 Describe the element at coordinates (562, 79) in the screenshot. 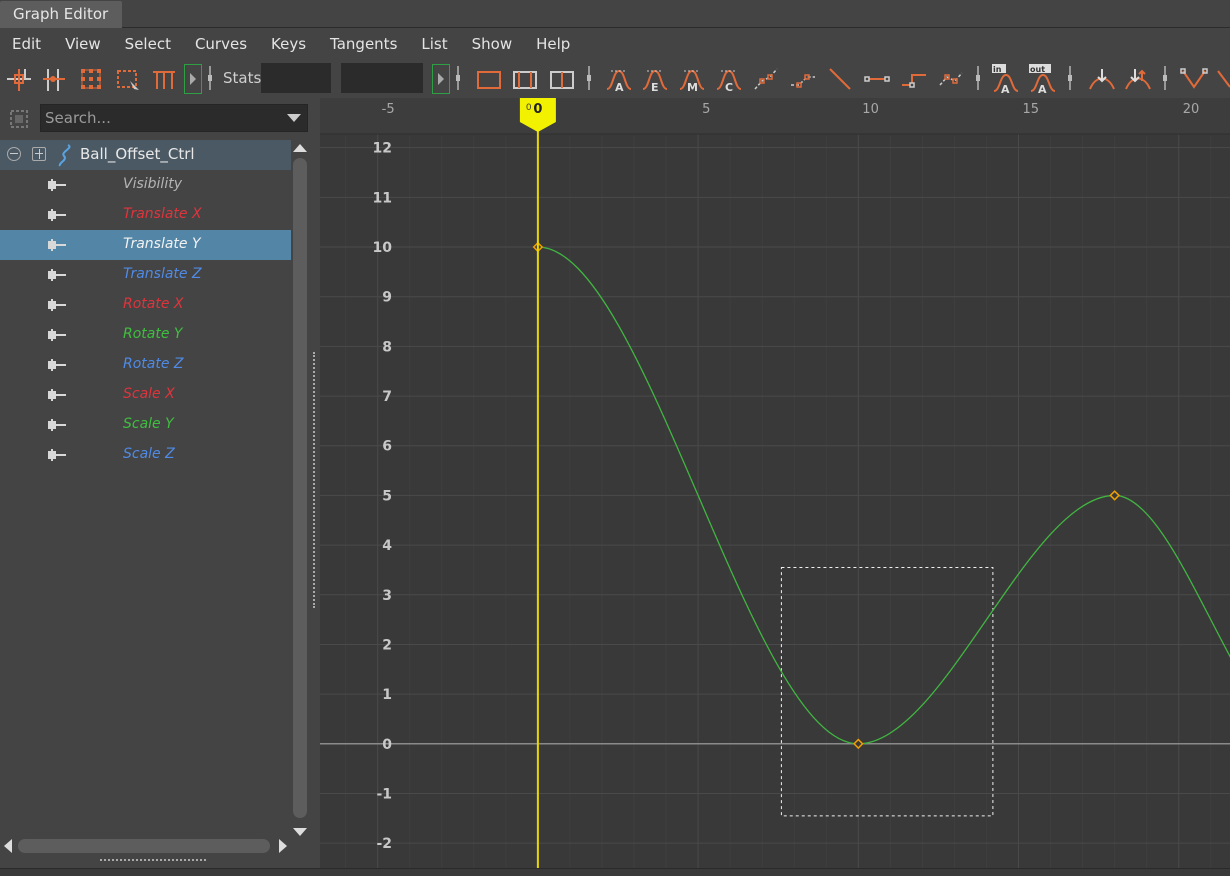

I see `center-current-time-icon` at that location.